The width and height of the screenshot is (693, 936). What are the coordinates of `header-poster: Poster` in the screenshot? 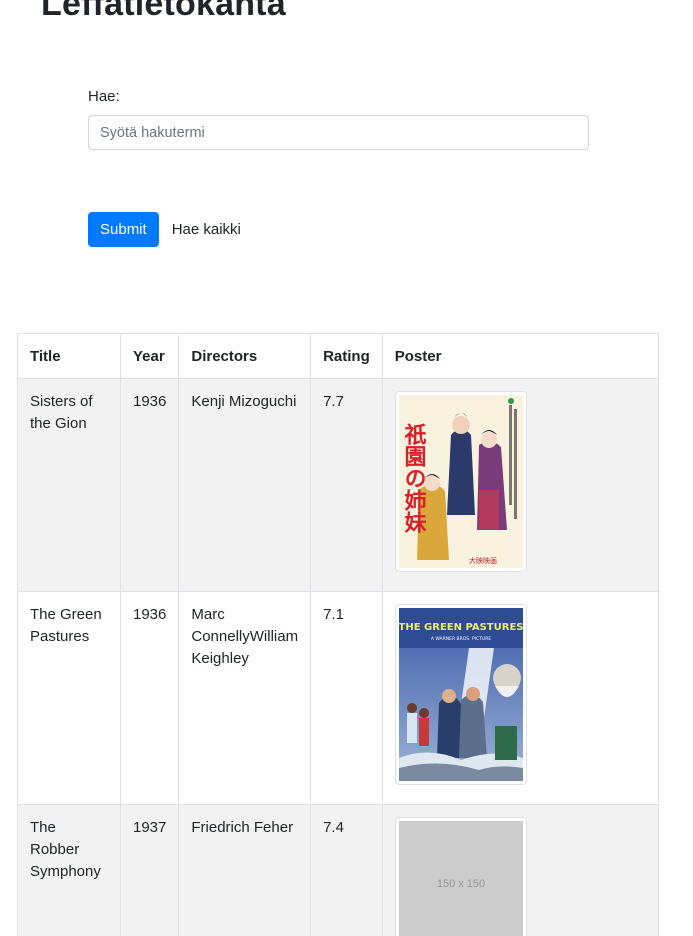 It's located at (520, 356).